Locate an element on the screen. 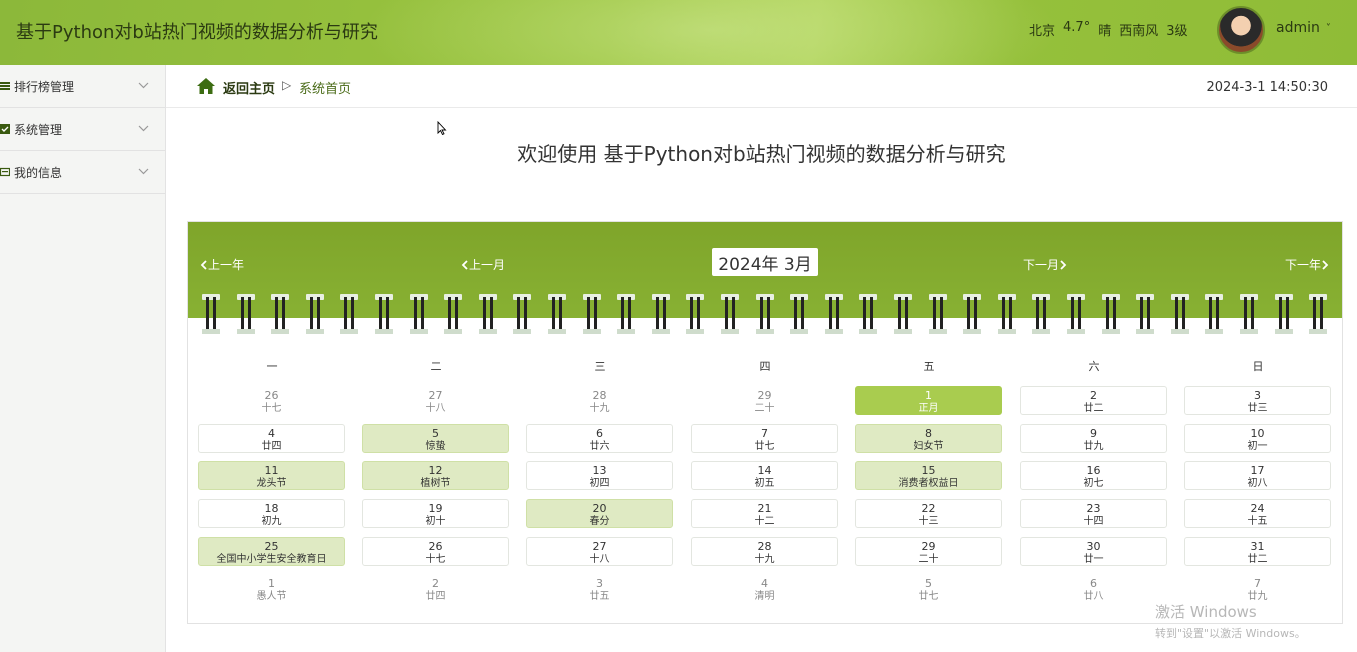  calendar-day: 3 廿五 is located at coordinates (599, 588).